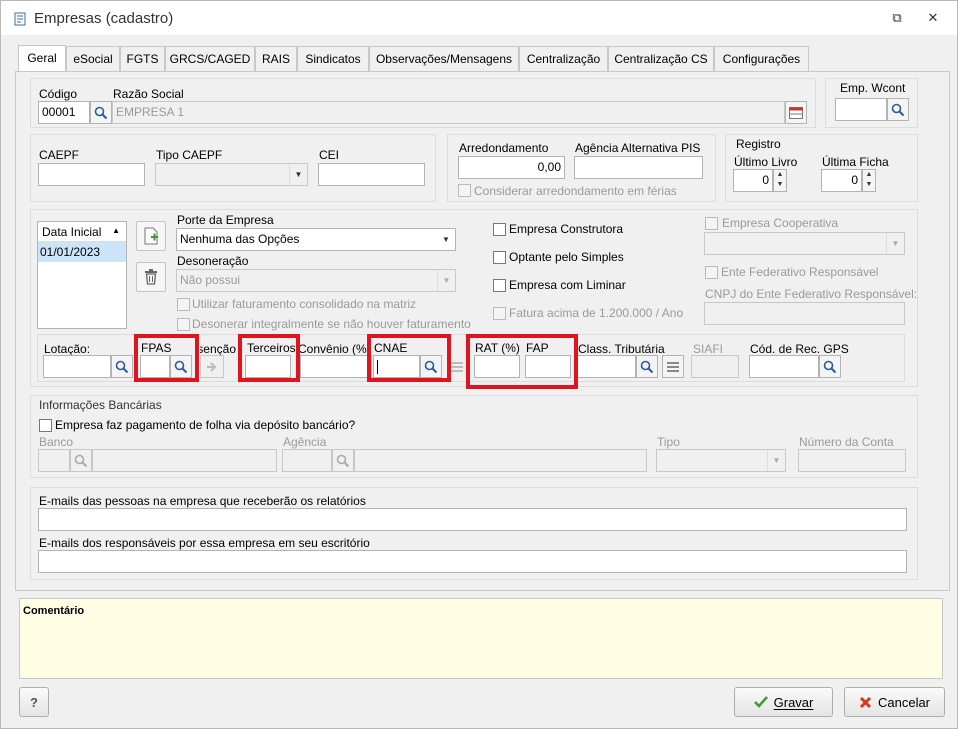 The image size is (958, 729). What do you see at coordinates (336, 366) in the screenshot?
I see `convenio-input` at bounding box center [336, 366].